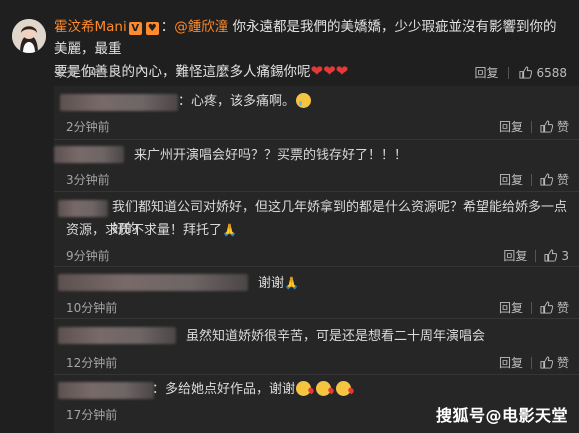  I want to click on heart-icons: ❤❤❤, so click(329, 71).